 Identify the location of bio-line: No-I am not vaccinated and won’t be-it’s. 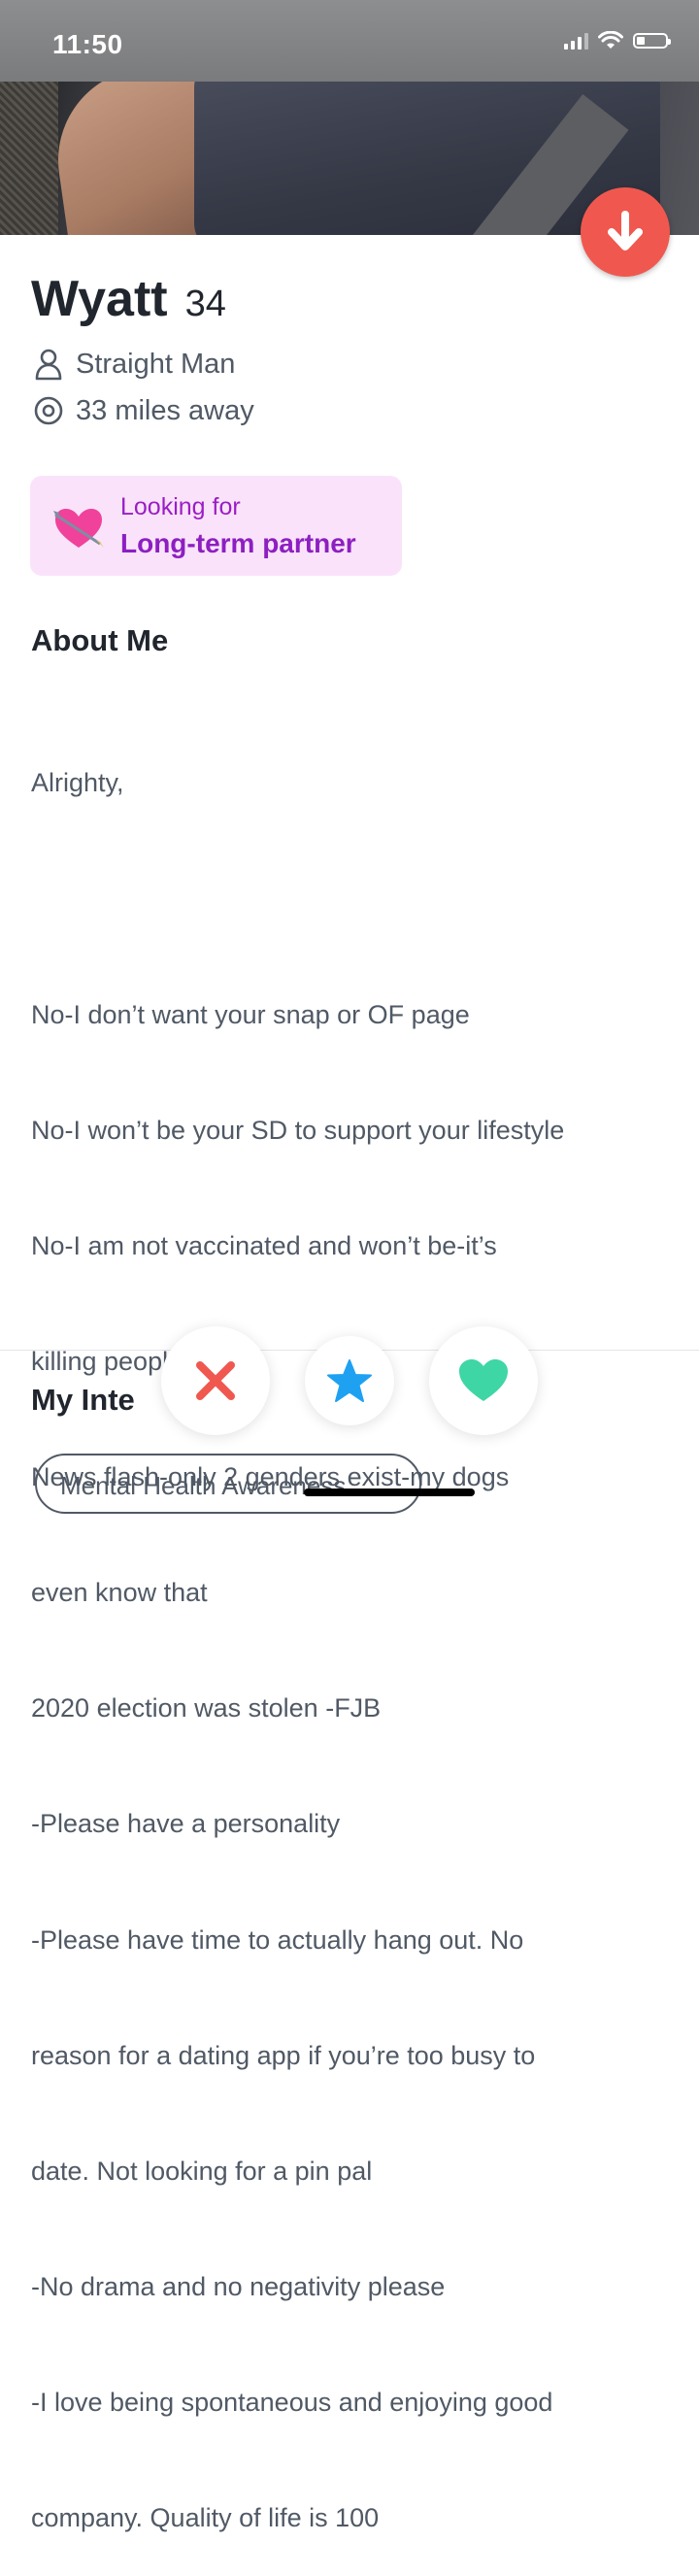
(264, 1245).